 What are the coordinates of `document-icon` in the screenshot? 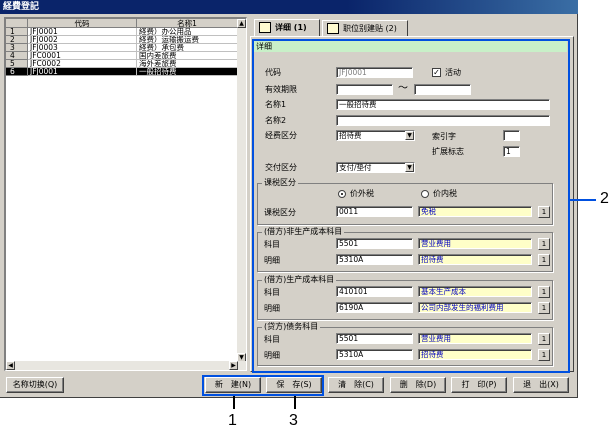 It's located at (333, 28).